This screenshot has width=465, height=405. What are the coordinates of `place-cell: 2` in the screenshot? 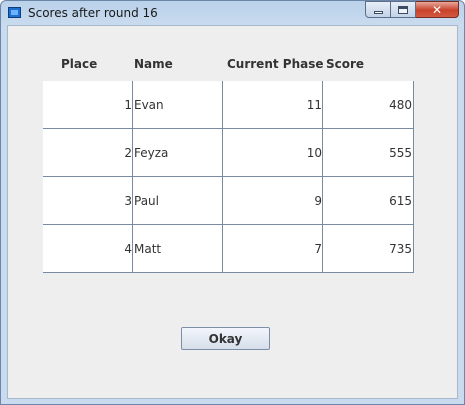 It's located at (88, 153).